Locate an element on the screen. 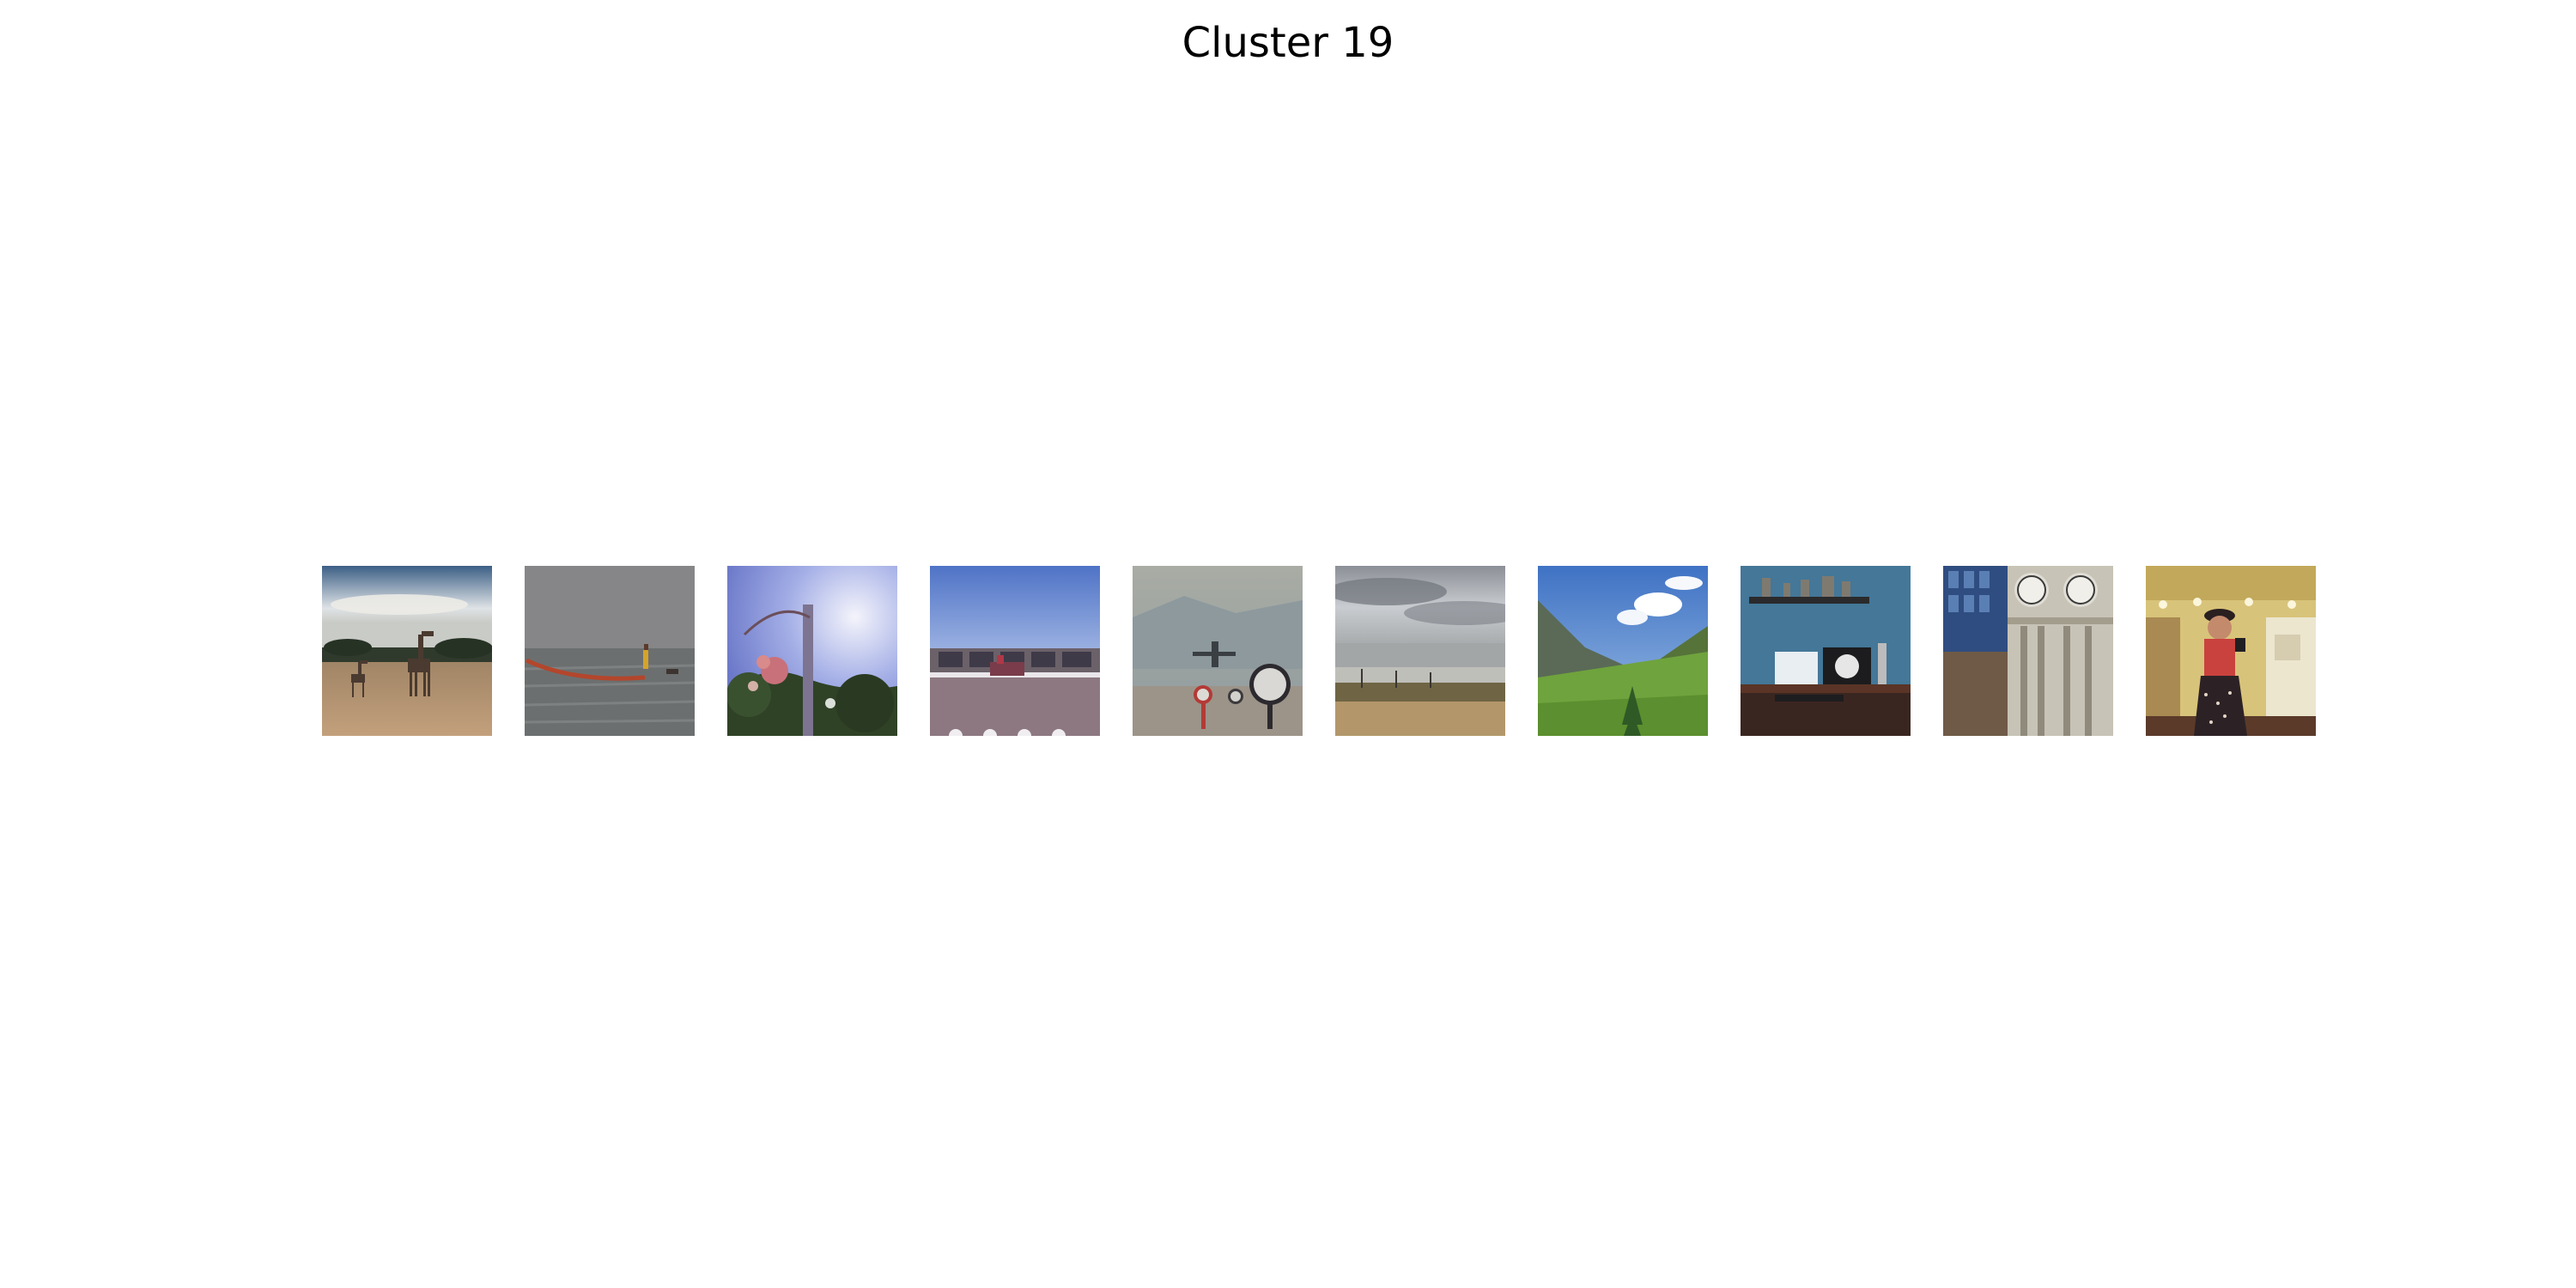 The width and height of the screenshot is (2576, 1288). thumbnail-clock-tower is located at coordinates (2028, 651).